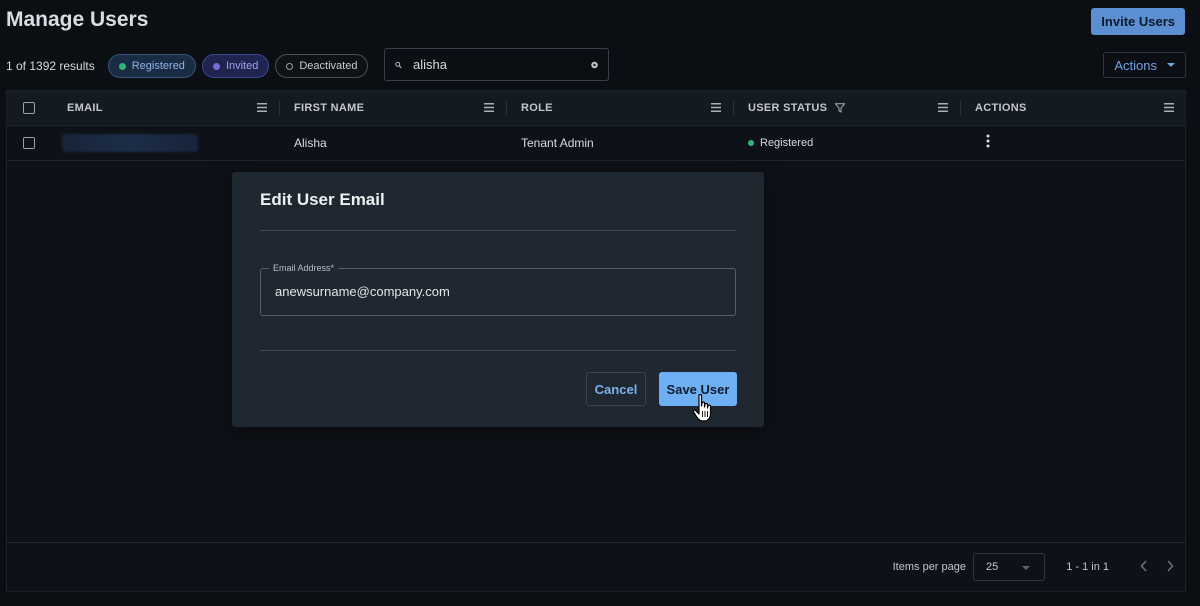 Image resolution: width=1200 pixels, height=606 pixels. Describe the element at coordinates (290, 66) in the screenshot. I see `deactivated-dot-icon` at that location.